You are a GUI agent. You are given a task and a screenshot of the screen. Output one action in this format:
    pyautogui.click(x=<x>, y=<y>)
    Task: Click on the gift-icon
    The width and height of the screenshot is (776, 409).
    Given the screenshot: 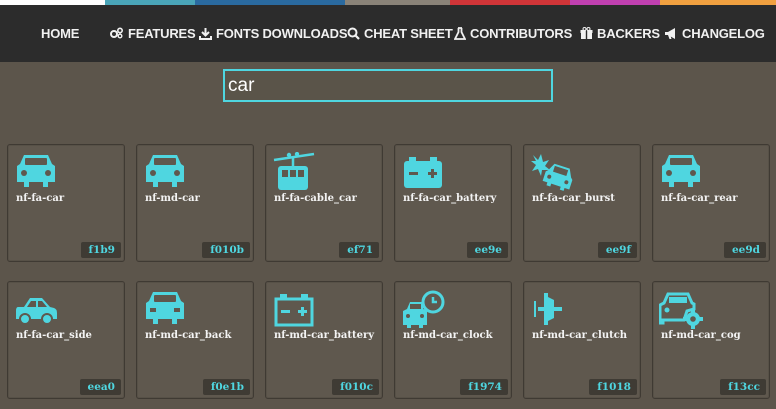 What is the action you would take?
    pyautogui.click(x=586, y=32)
    